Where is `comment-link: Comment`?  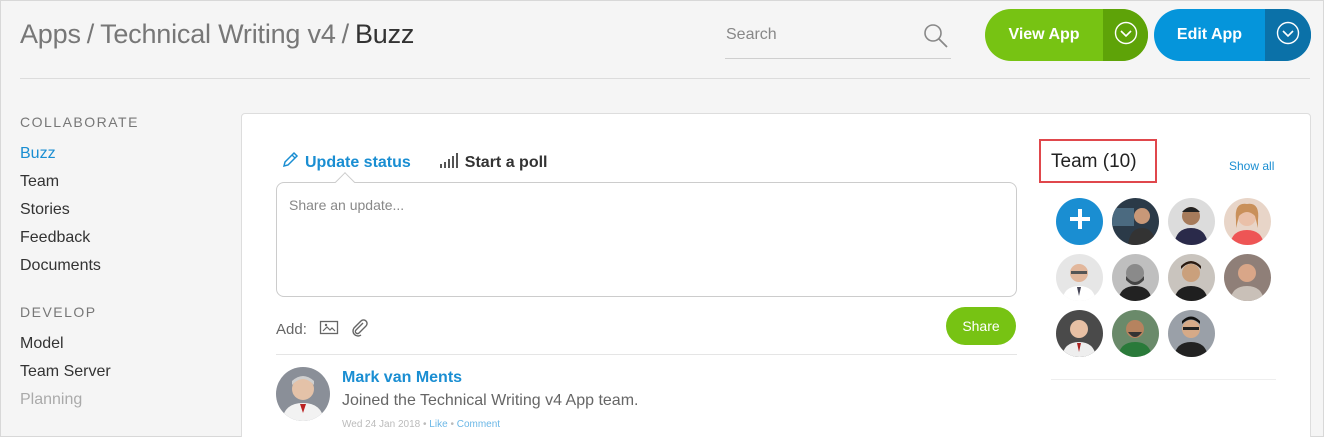
comment-link: Comment is located at coordinates (478, 424).